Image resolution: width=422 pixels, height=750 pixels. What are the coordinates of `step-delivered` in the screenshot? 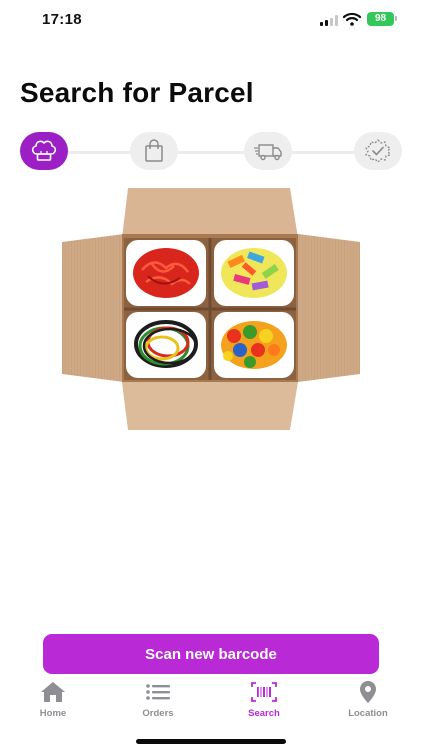 It's located at (378, 151).